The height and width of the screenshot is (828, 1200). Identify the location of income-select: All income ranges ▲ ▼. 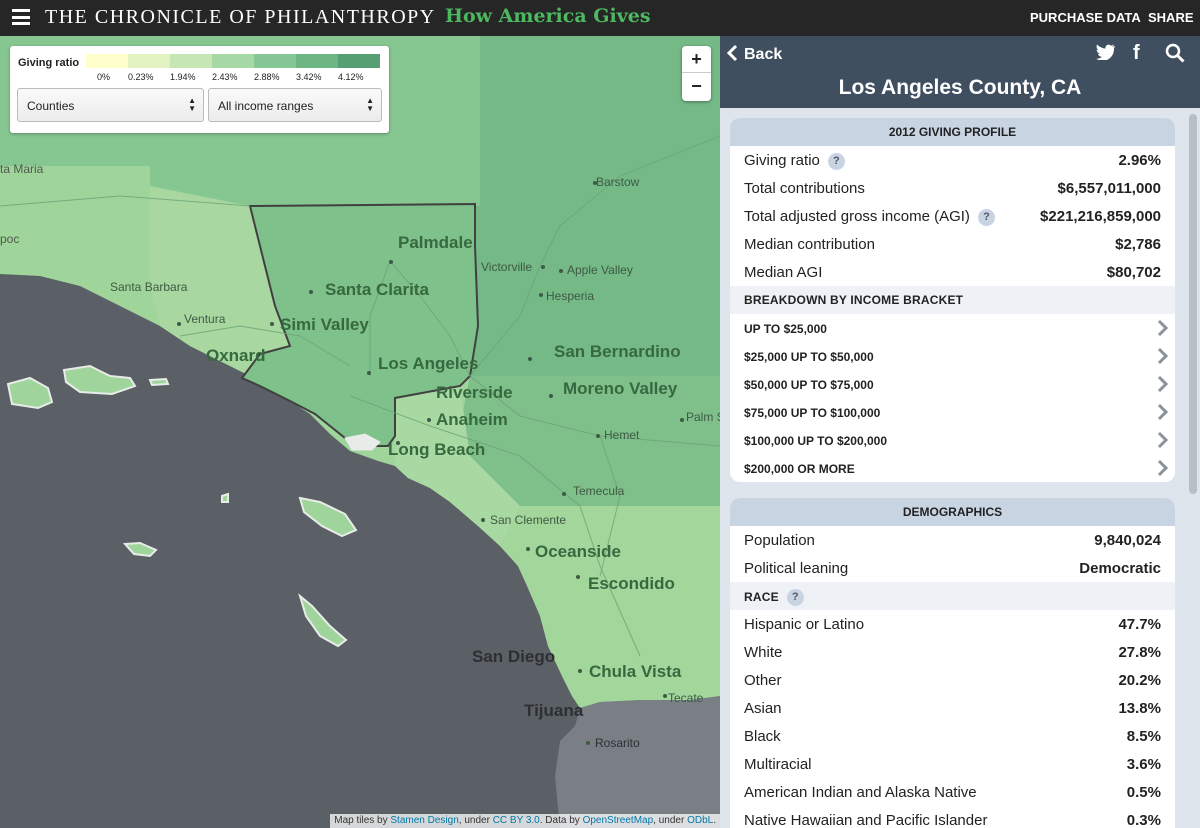
(295, 105).